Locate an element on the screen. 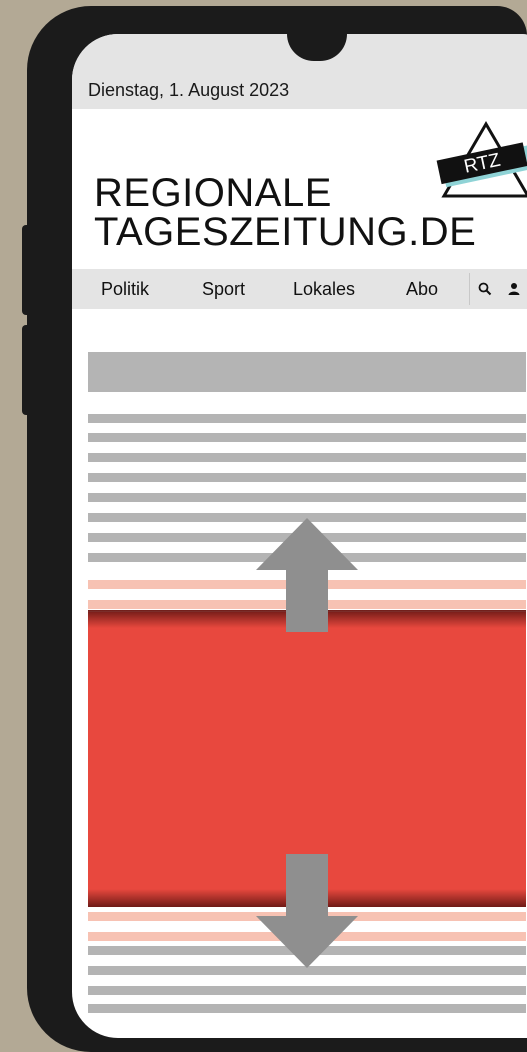  rtz-logo: RTZ is located at coordinates (481, 161).